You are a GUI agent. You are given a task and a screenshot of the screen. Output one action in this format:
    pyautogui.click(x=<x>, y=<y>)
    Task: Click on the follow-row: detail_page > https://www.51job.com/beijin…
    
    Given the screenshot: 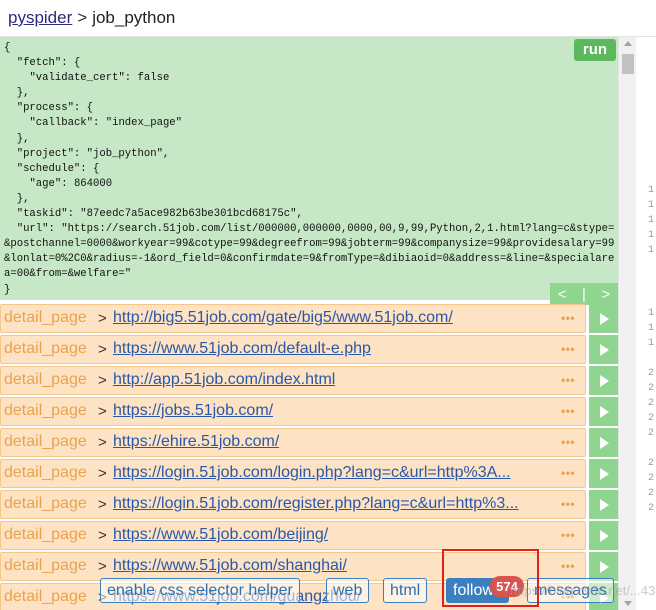 What is the action you would take?
    pyautogui.click(x=309, y=536)
    